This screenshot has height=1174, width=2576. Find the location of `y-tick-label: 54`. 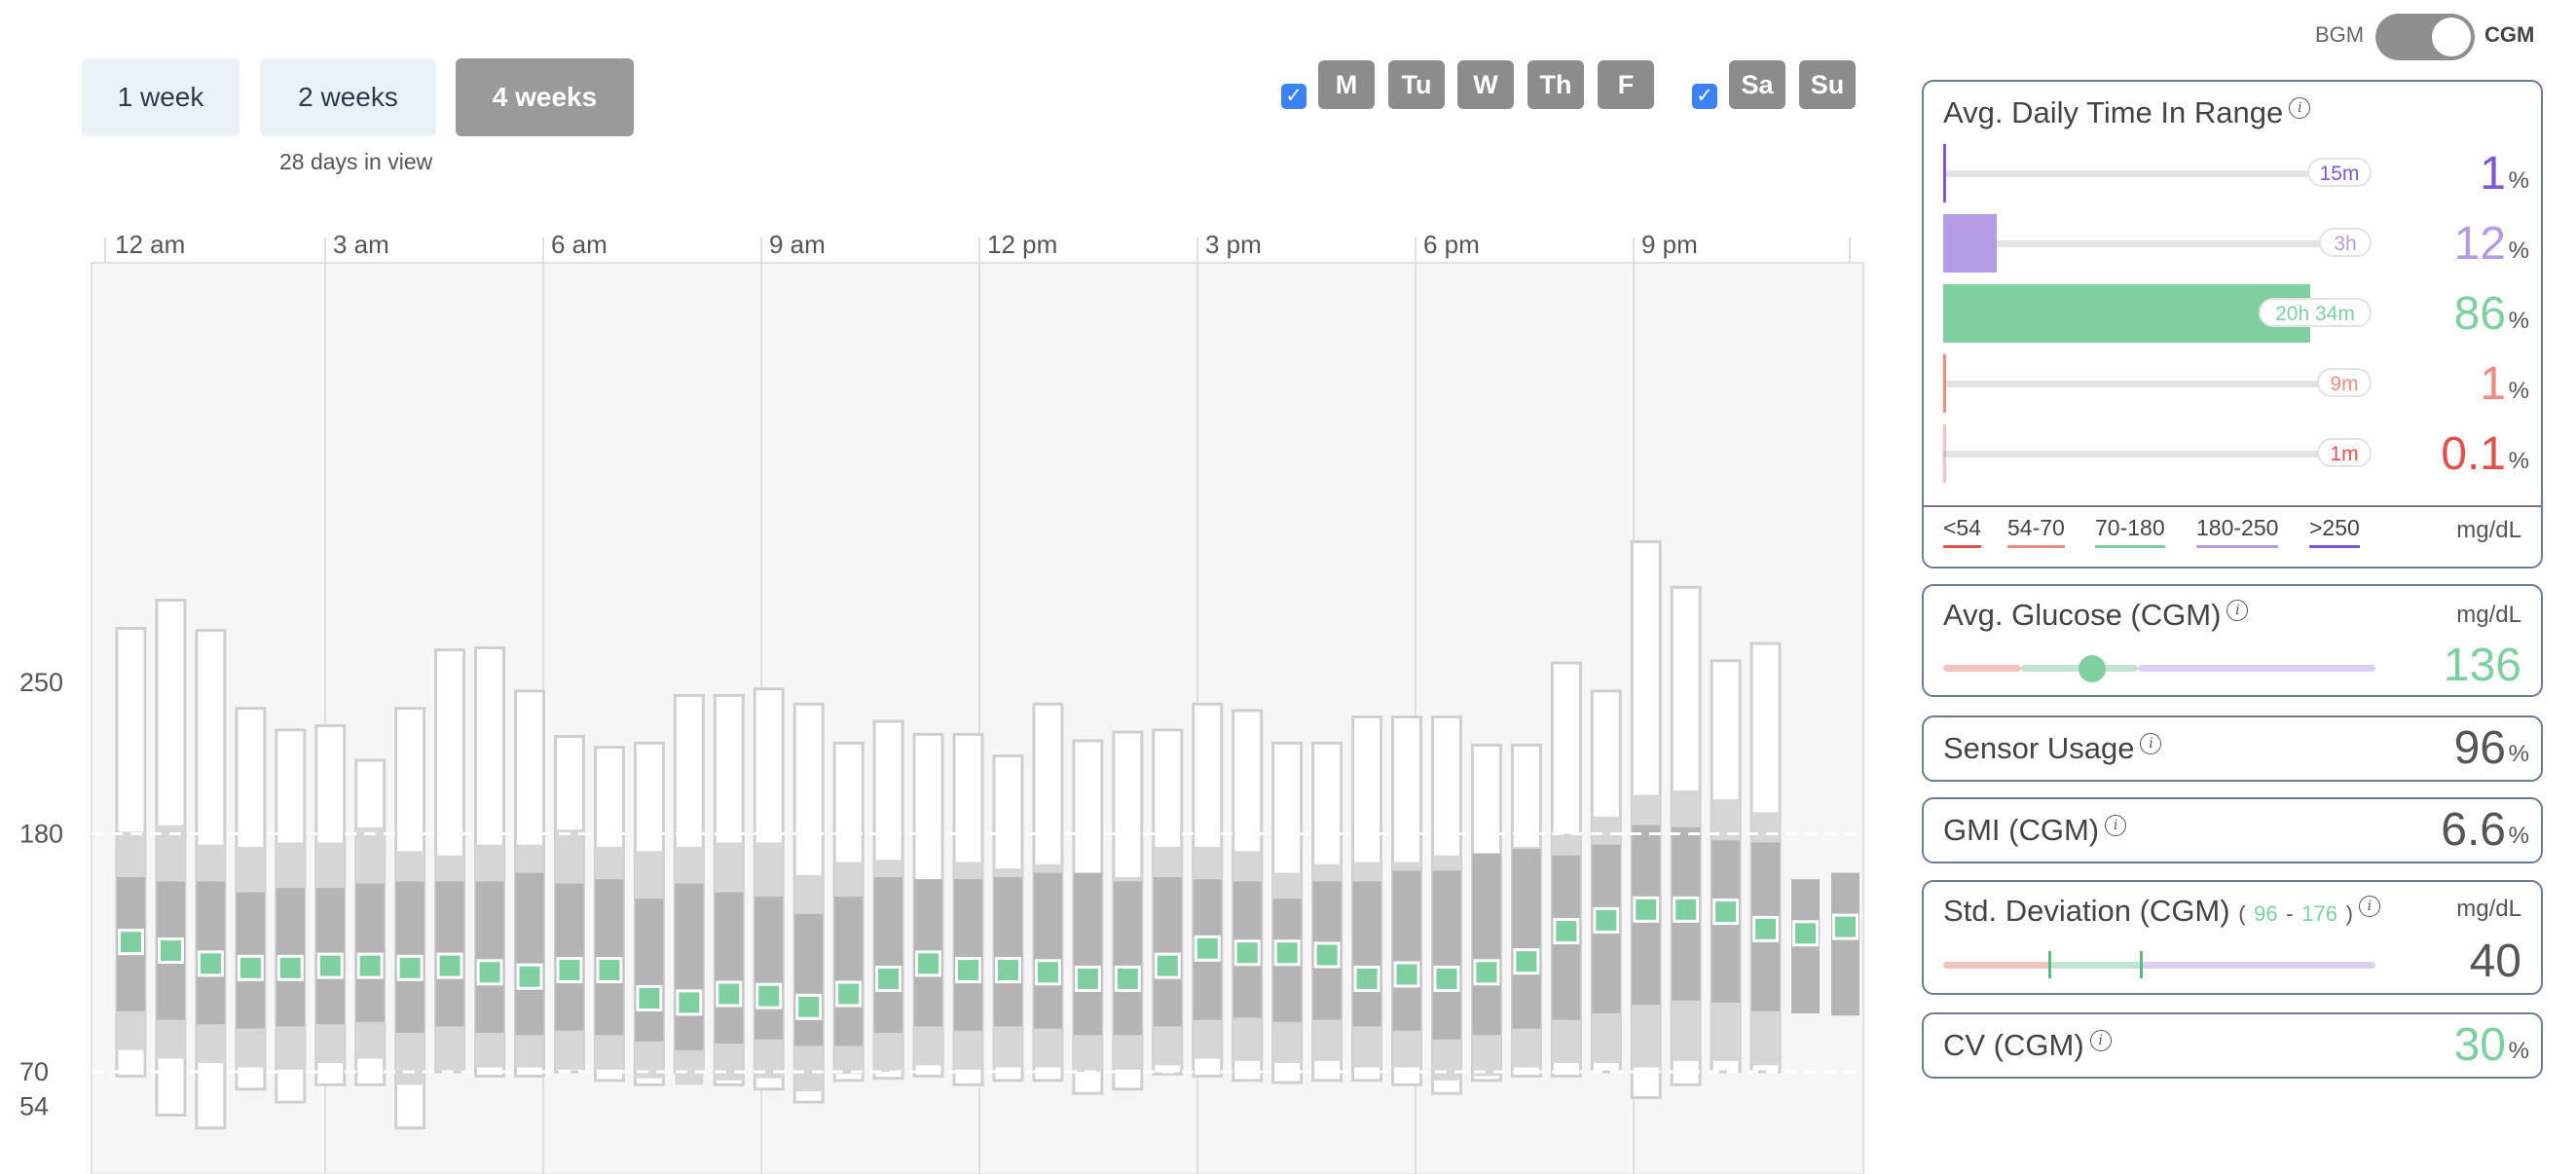

y-tick-label: 54 is located at coordinates (34, 1106).